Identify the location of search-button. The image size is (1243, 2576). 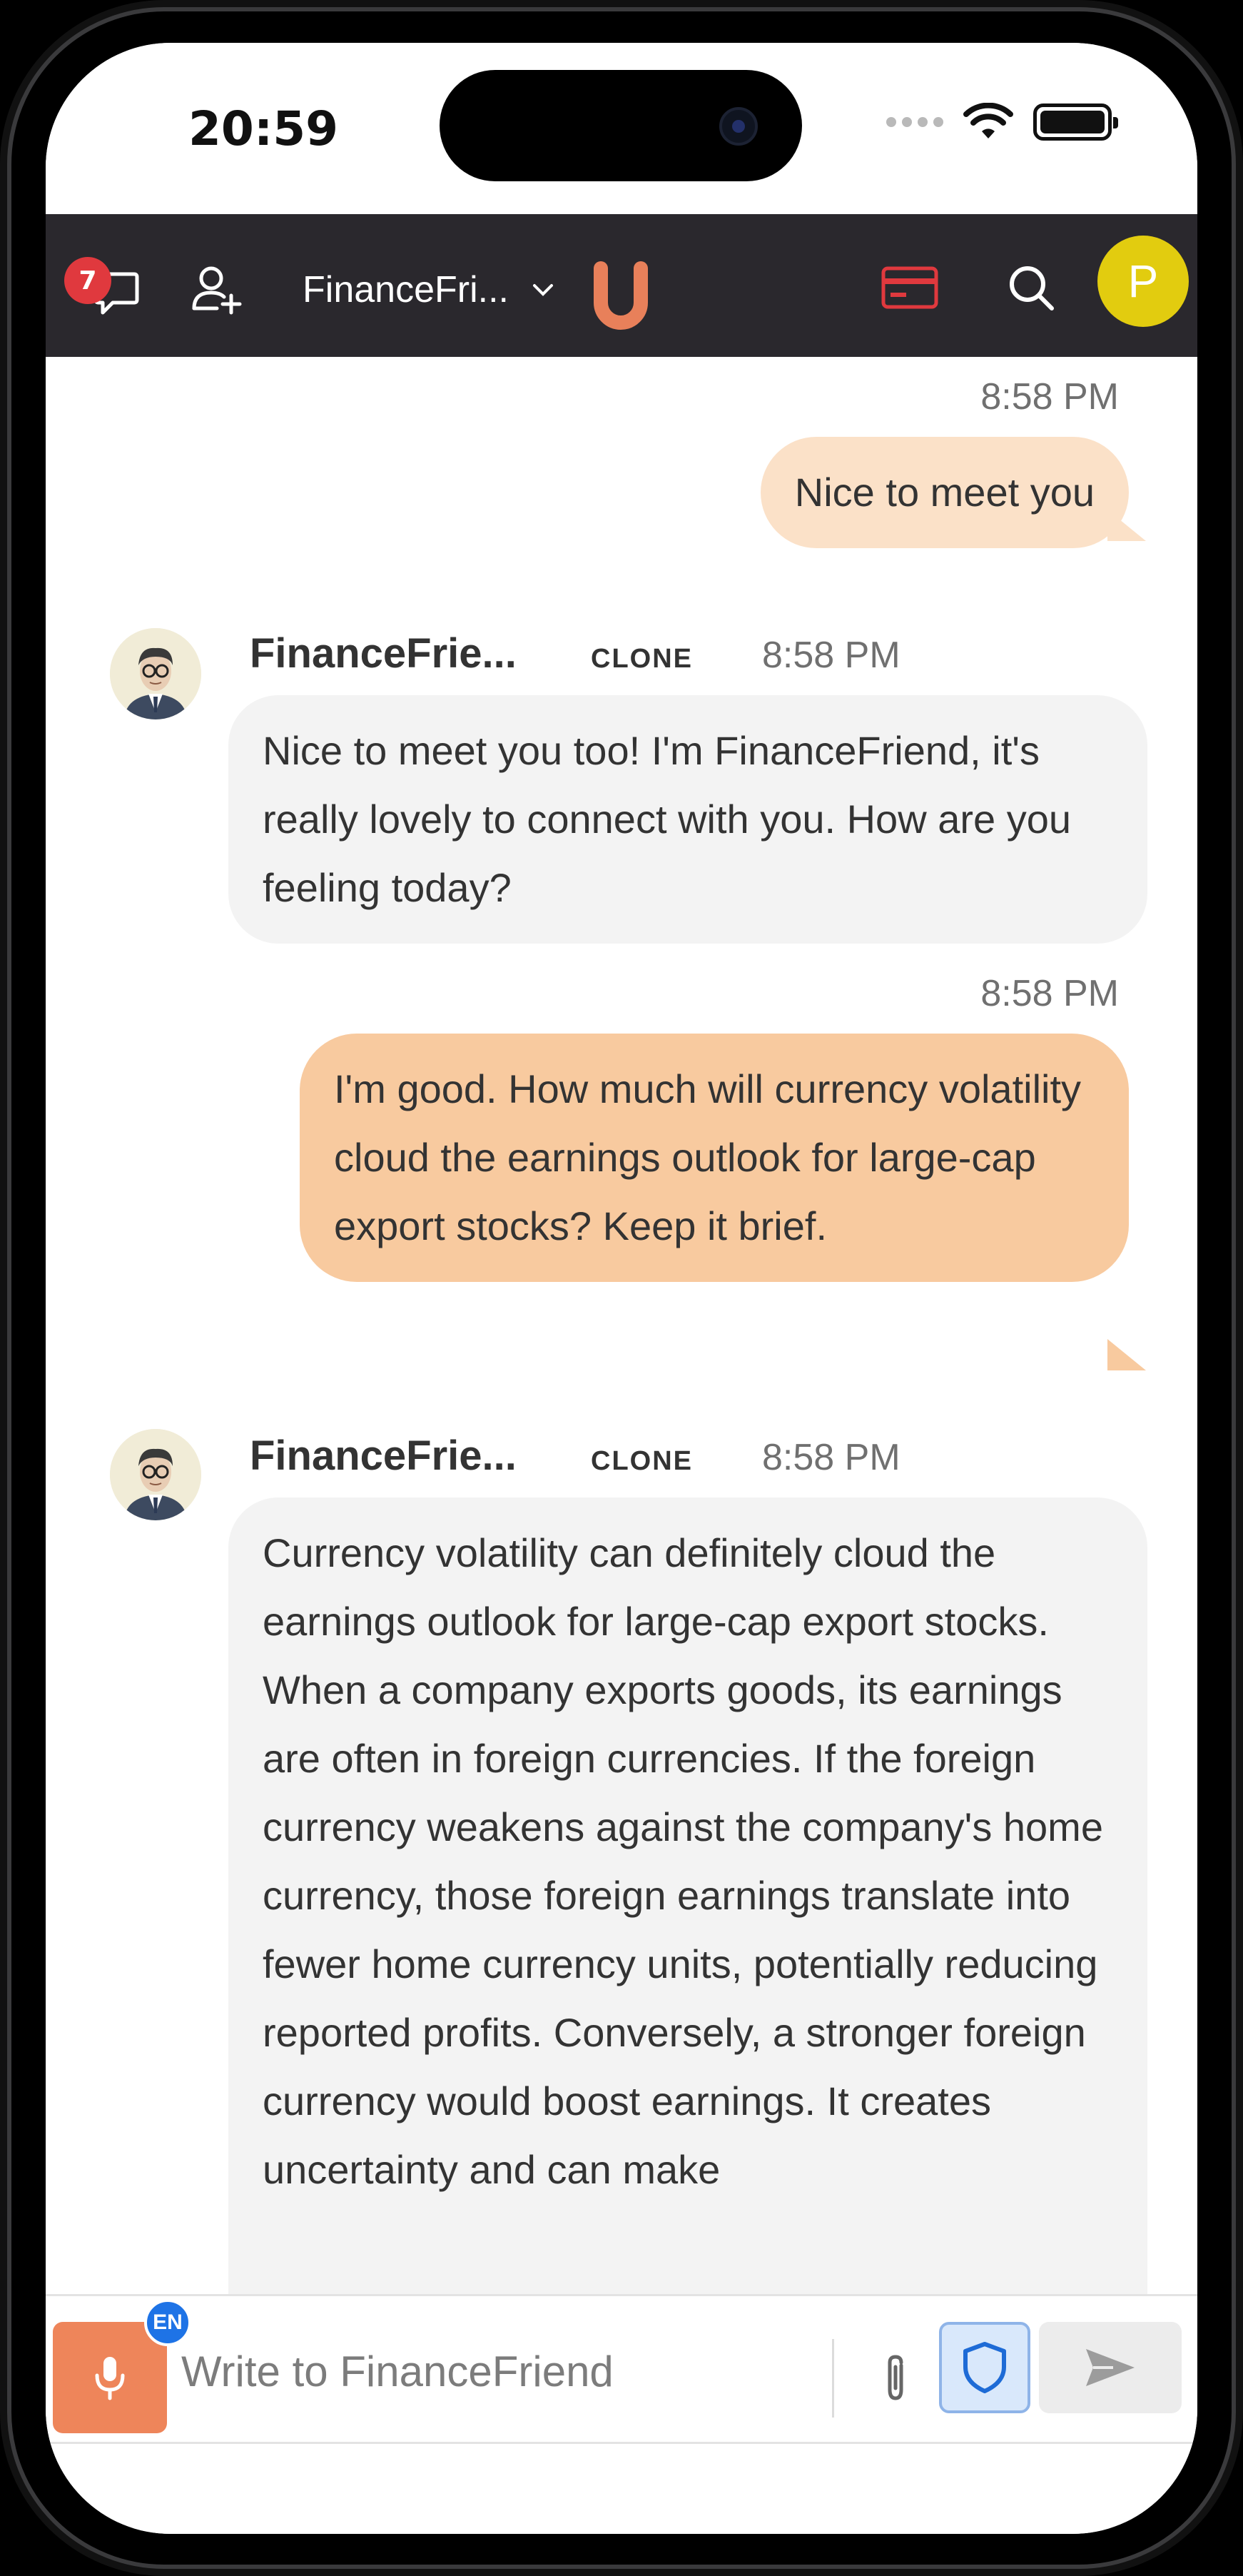
(1031, 287).